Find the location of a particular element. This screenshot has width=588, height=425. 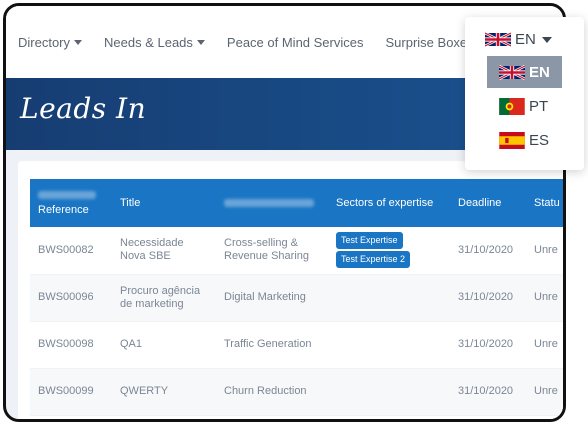

nav-needs-leads: Needs & Leads is located at coordinates (154, 42).